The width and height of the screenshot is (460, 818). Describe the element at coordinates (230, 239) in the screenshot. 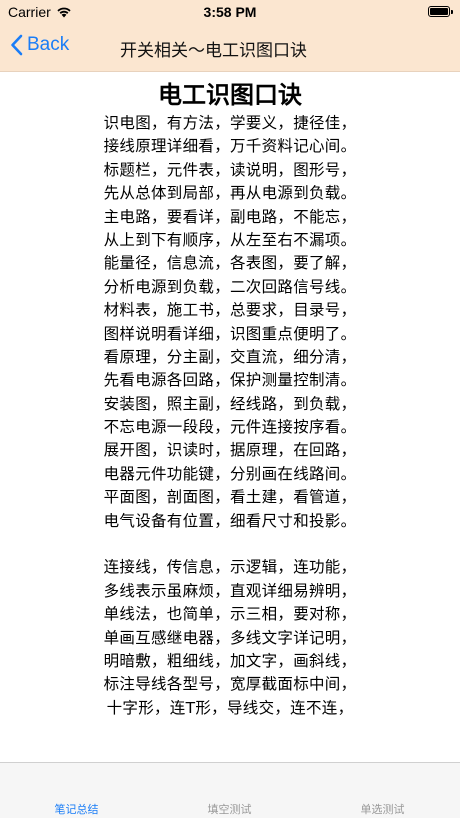

I see `poem-line: 从上到下有顺序，从左至右不漏项。` at that location.